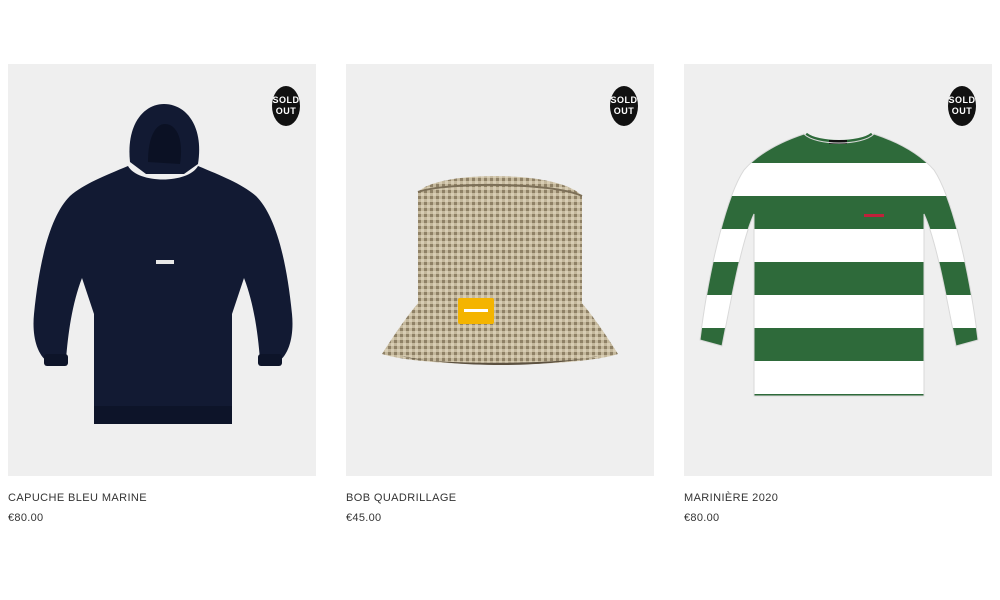 Image resolution: width=1000 pixels, height=600 pixels. What do you see at coordinates (839, 264) in the screenshot?
I see `striped-shirt-icon` at bounding box center [839, 264].